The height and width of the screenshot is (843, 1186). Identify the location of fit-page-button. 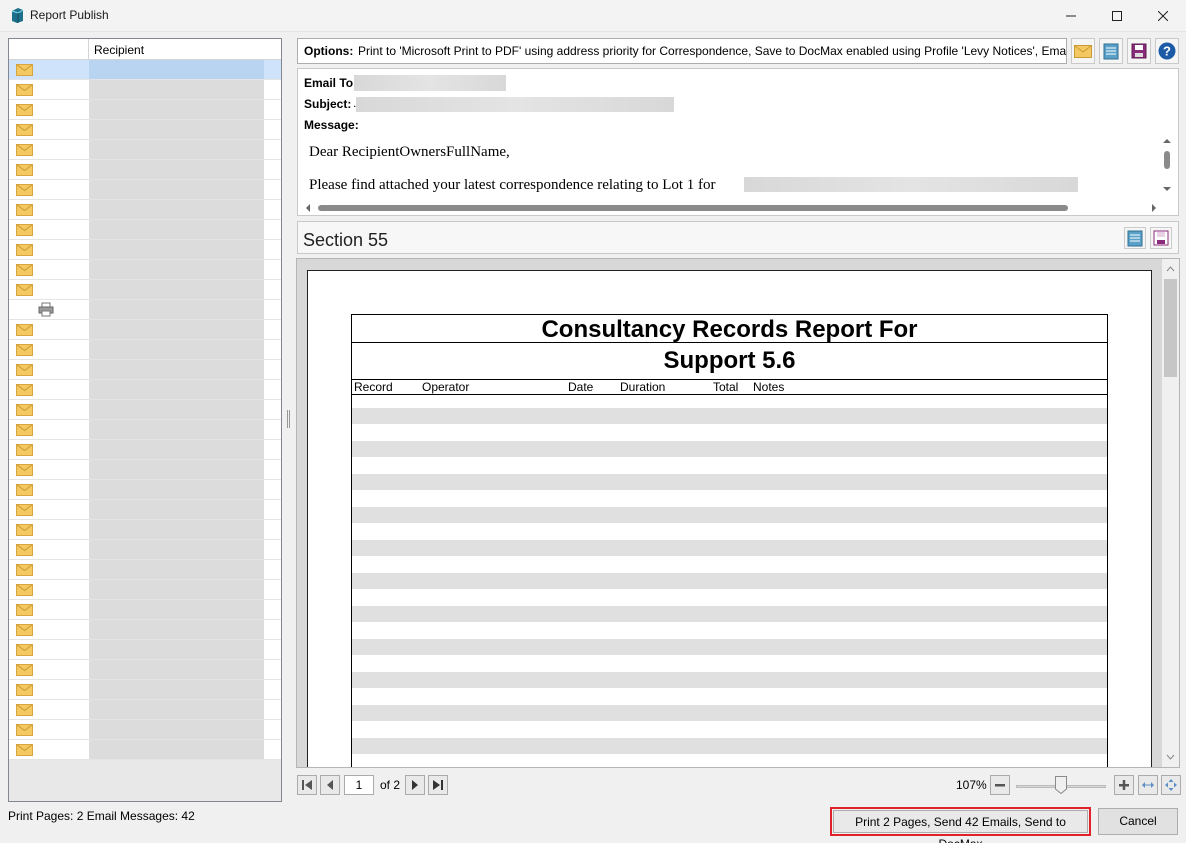
(1171, 785).